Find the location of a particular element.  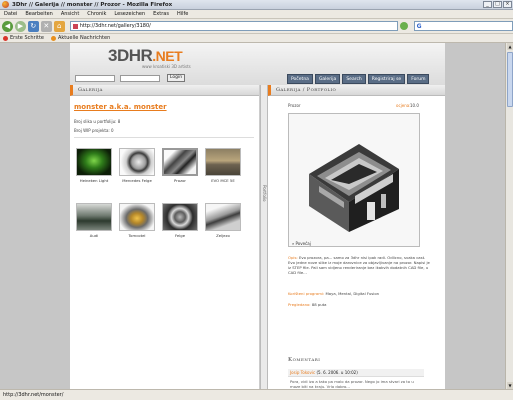

logo-main: 3DHR is located at coordinates (130, 55).